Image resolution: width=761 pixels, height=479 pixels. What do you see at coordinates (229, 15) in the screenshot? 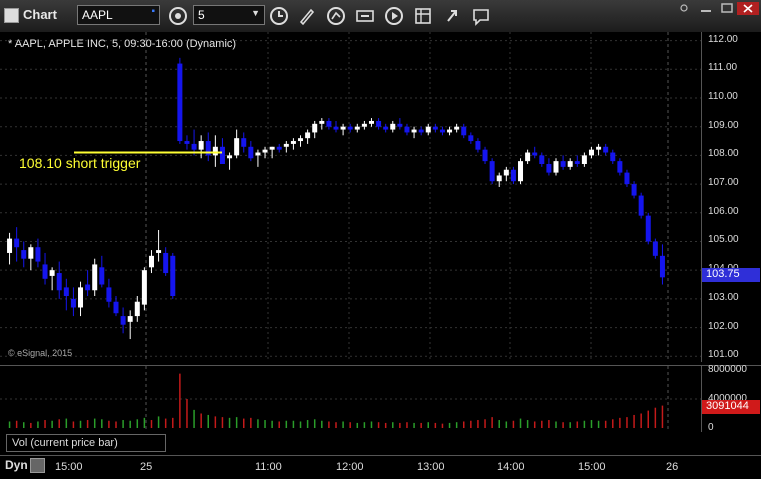
I see `interval-select: 5 ▼` at bounding box center [229, 15].